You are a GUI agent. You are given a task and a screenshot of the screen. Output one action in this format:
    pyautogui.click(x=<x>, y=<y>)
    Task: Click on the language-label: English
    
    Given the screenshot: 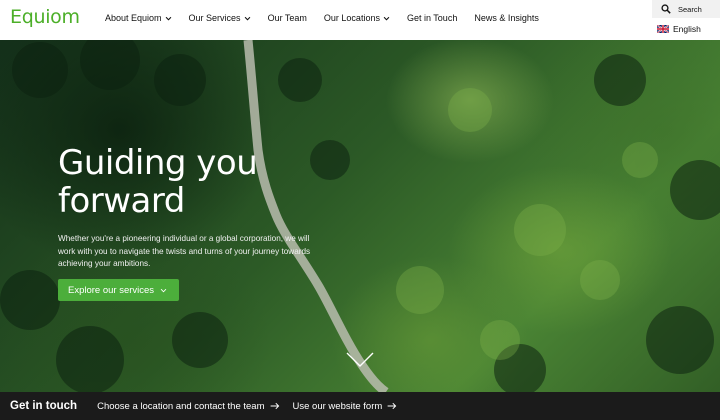 What is the action you would take?
    pyautogui.click(x=687, y=29)
    